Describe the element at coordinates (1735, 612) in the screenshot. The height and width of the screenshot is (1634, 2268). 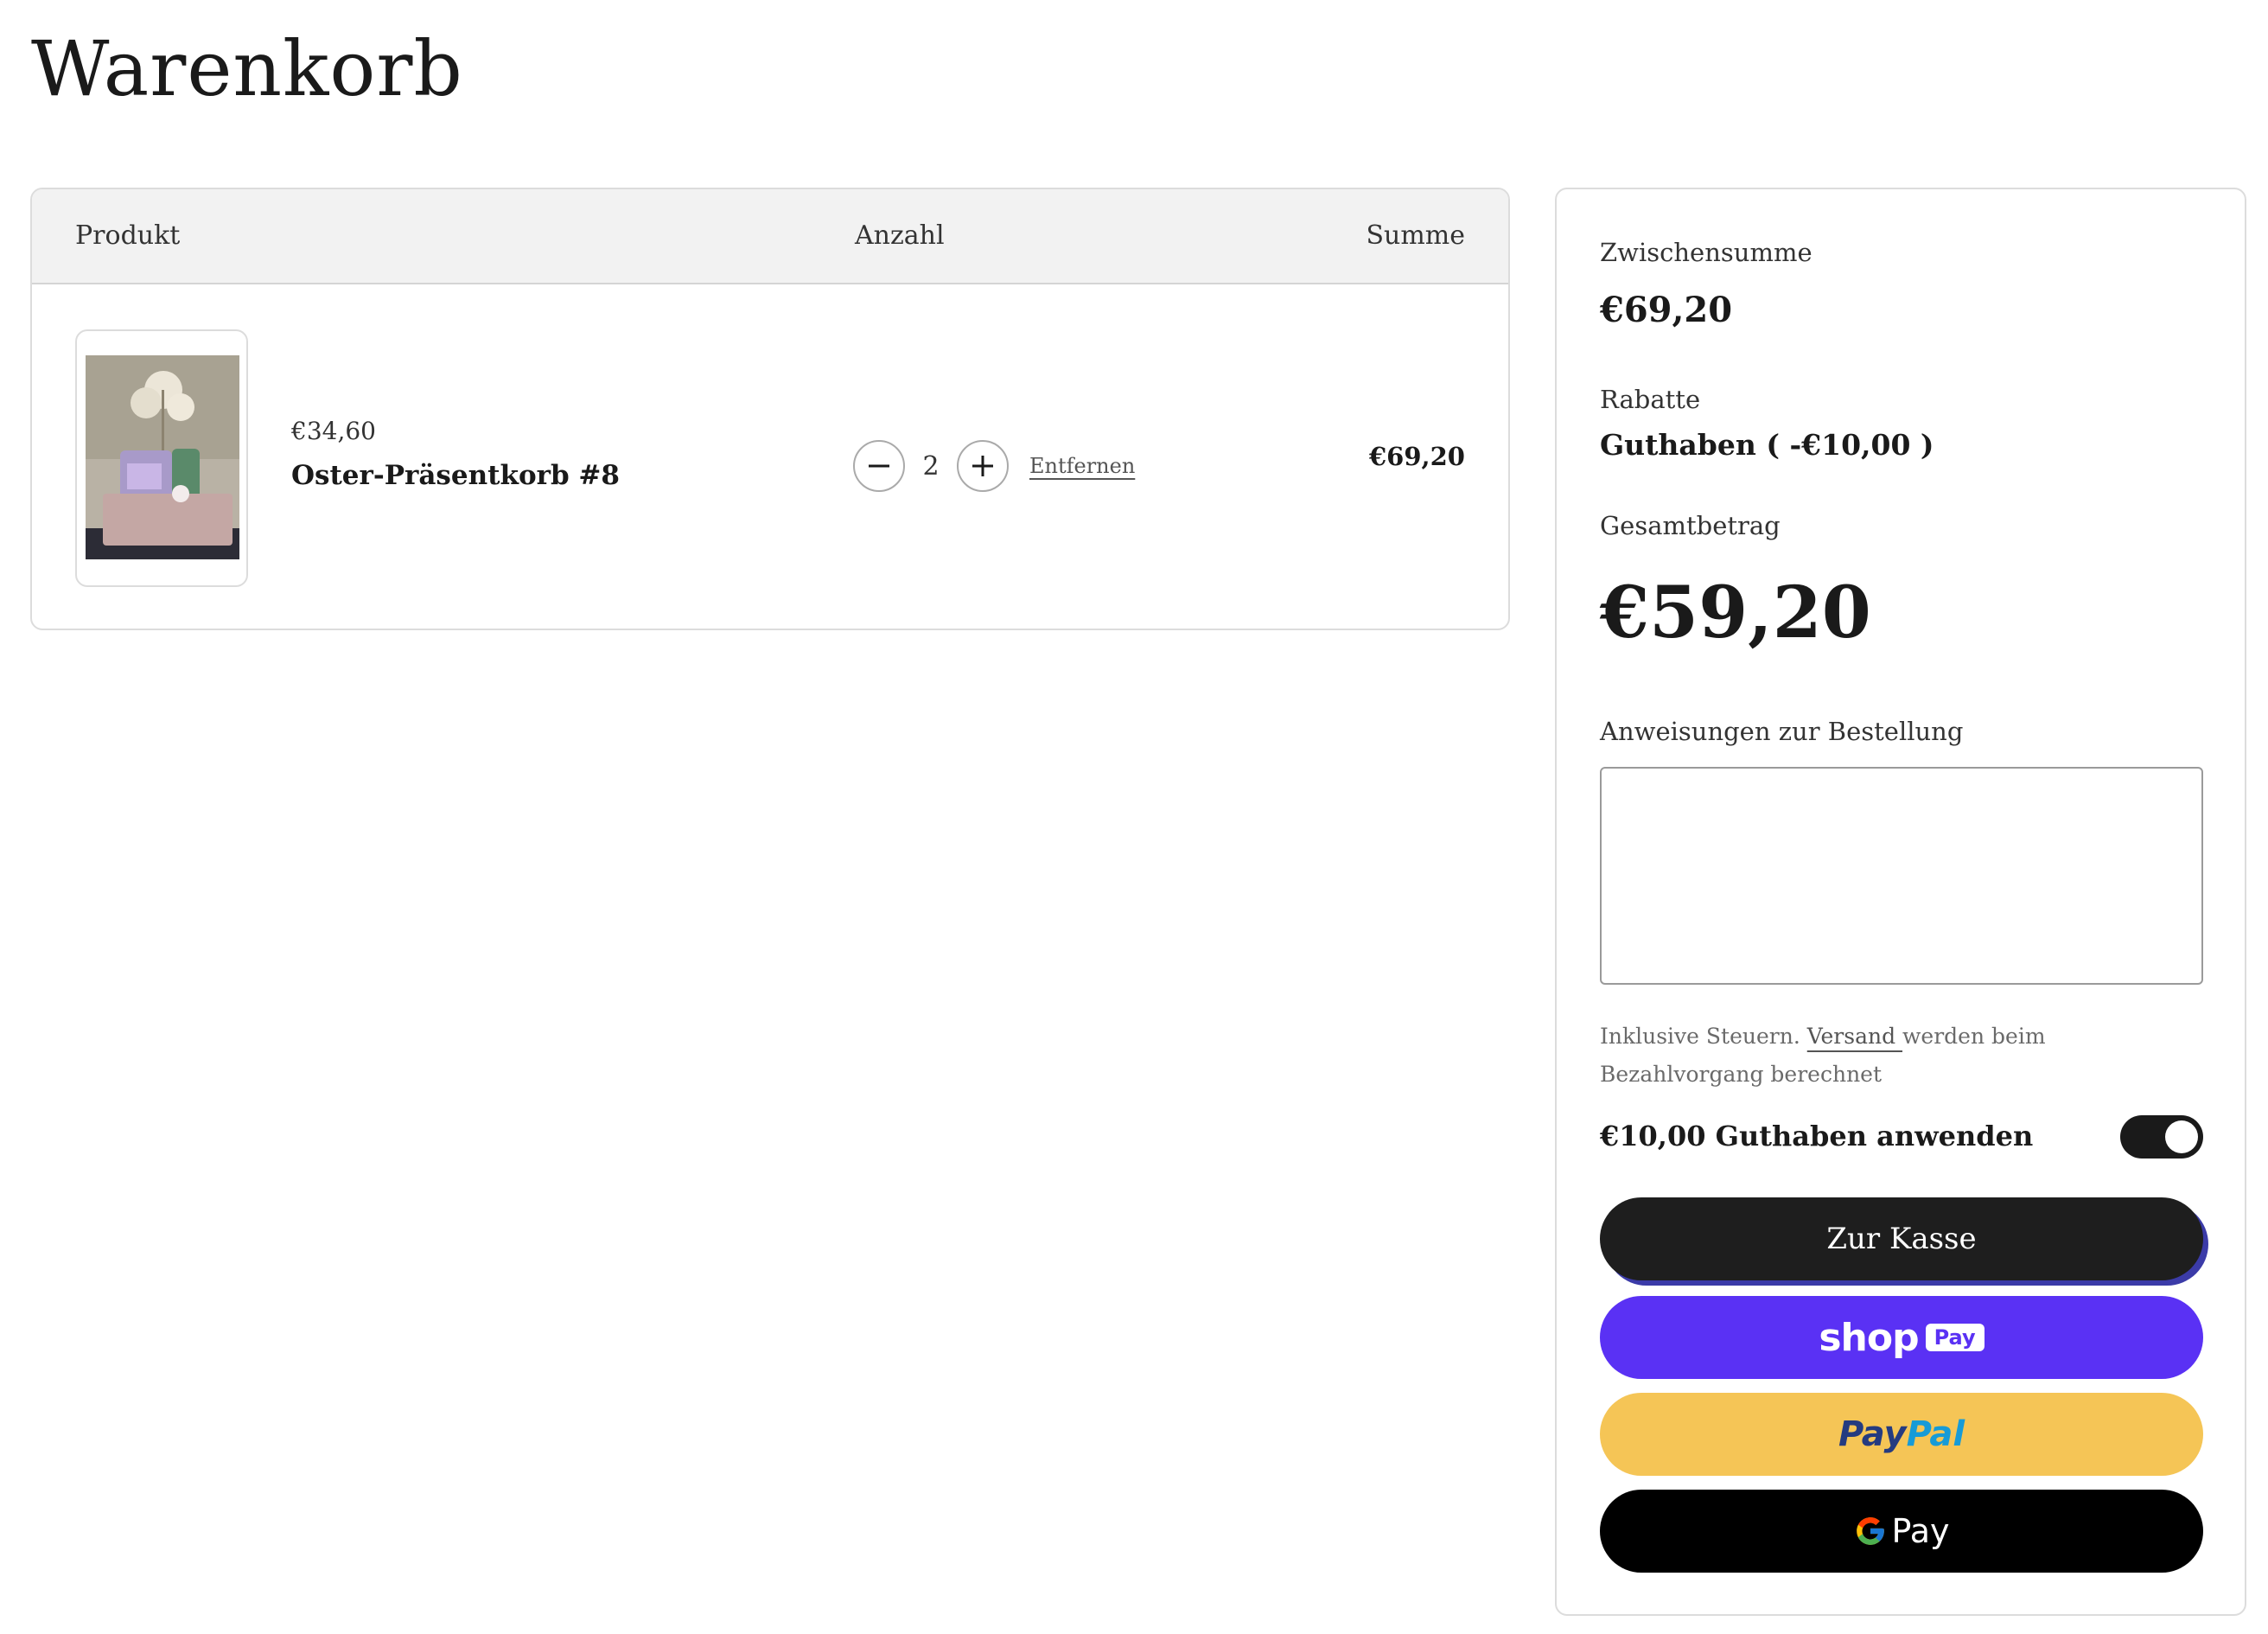
I see `total-value: €59,20` at that location.